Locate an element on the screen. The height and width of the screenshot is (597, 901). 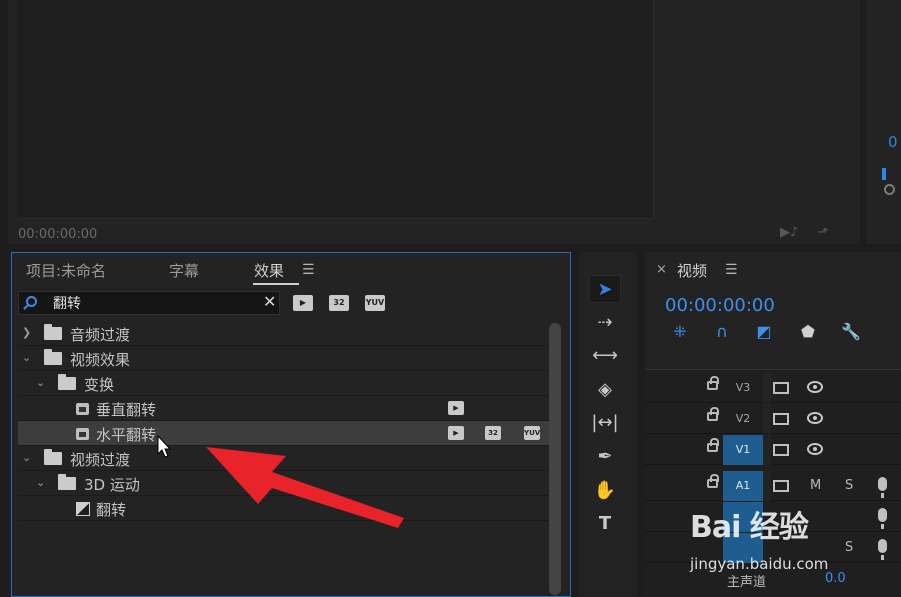
tree-item-label: 翻转 is located at coordinates (111, 510).